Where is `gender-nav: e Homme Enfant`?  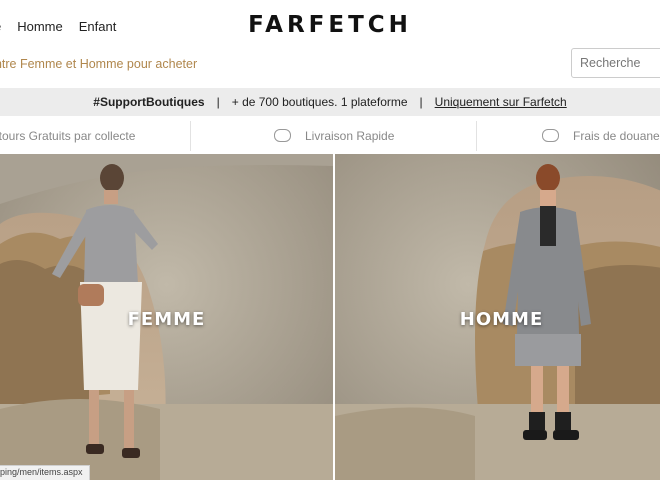 gender-nav: e Homme Enfant is located at coordinates (58, 26).